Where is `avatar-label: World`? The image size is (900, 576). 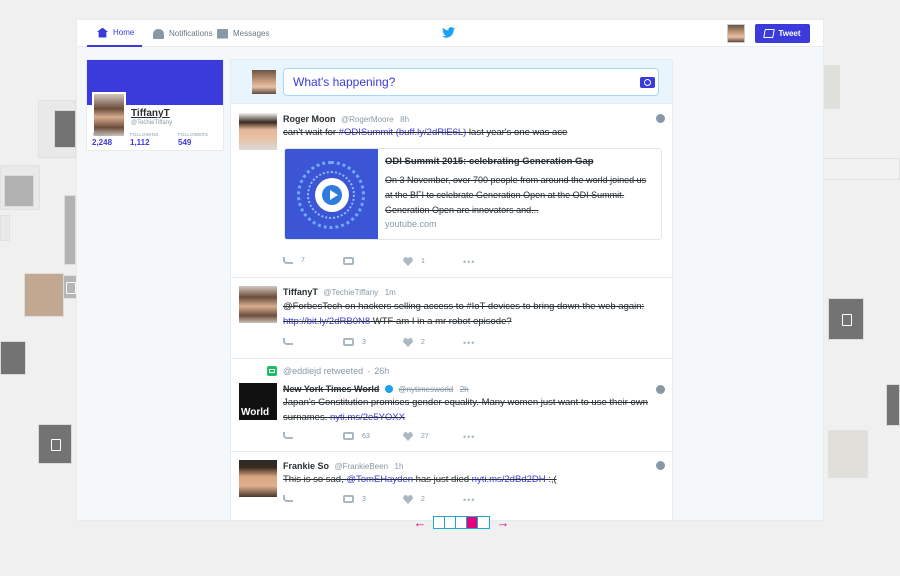
avatar-label: World is located at coordinates (255, 412).